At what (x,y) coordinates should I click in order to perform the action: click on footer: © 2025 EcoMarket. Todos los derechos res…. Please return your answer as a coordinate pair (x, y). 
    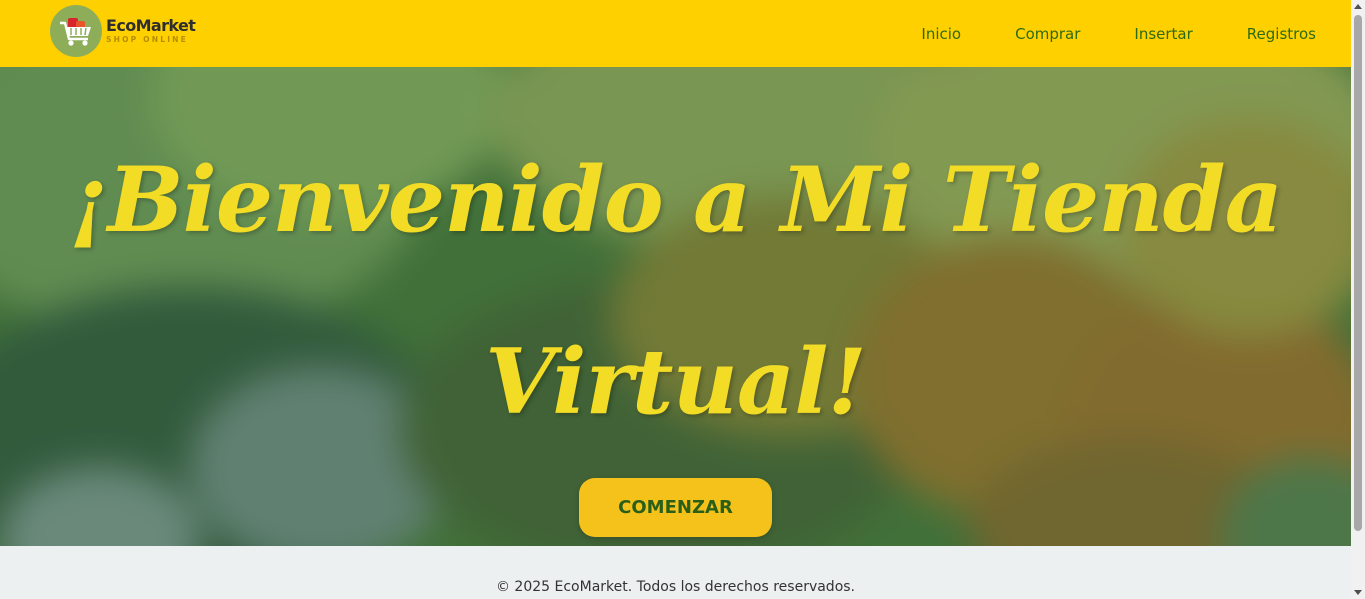
    Looking at the image, I should click on (675, 572).